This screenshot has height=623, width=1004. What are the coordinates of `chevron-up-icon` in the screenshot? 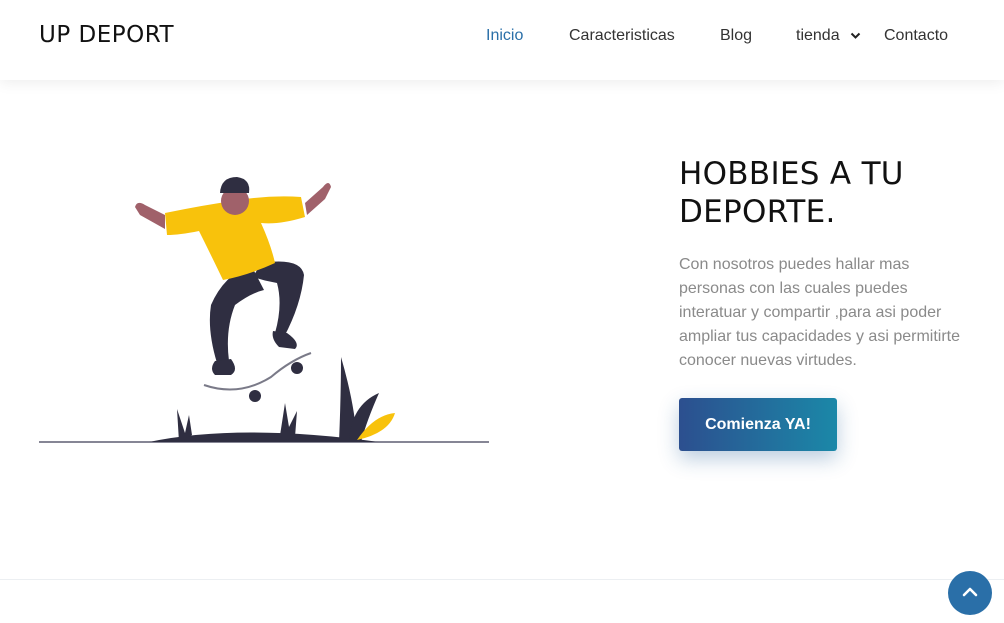 It's located at (970, 593).